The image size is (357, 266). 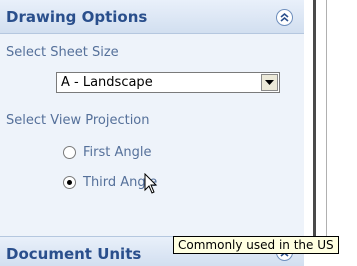 I want to click on view-projection-label: Select View Projection, so click(x=78, y=120).